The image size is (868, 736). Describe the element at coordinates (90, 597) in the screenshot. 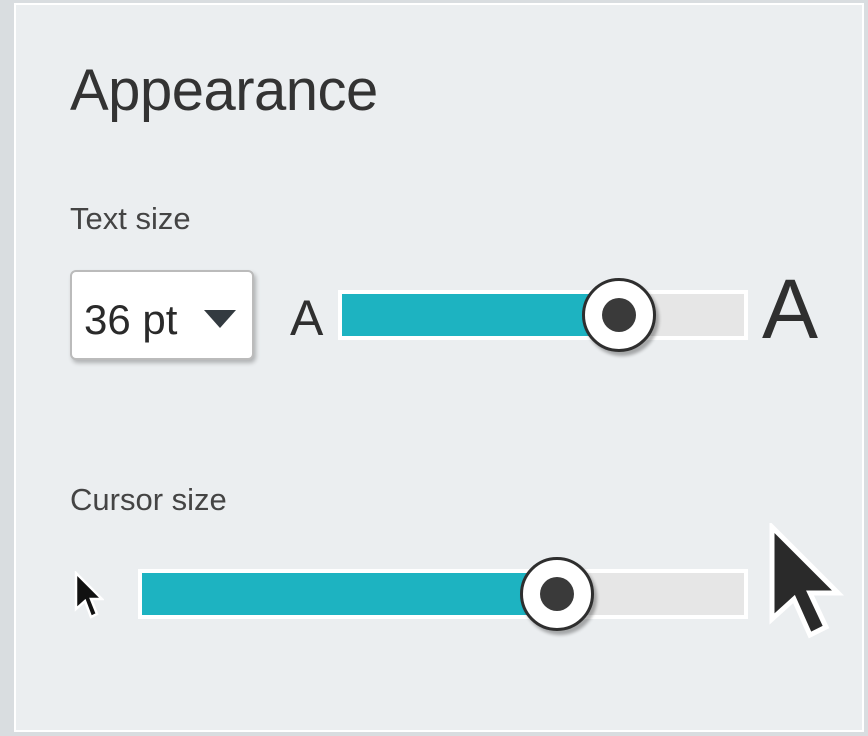

I see `cursor-small-icon` at that location.